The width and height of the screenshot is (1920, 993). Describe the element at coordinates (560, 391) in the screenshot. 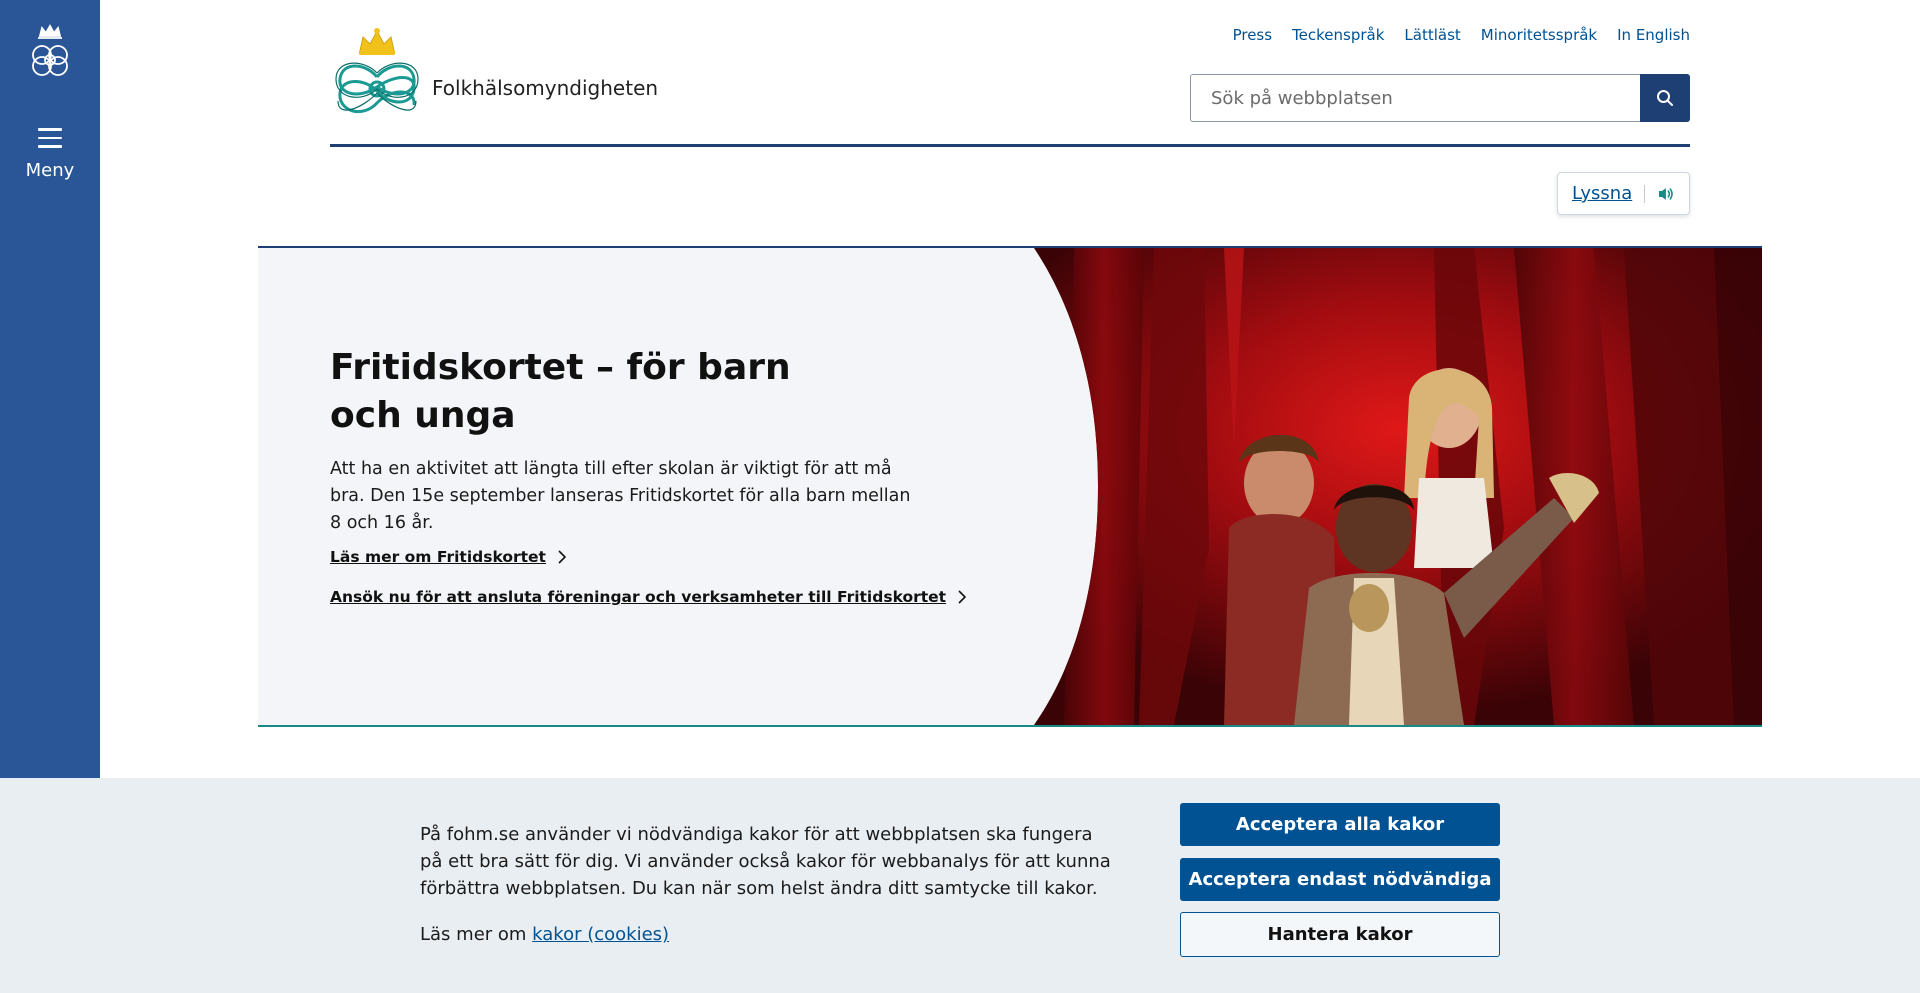

I see `hero-title: Fritidskortet – för barn och unga` at that location.